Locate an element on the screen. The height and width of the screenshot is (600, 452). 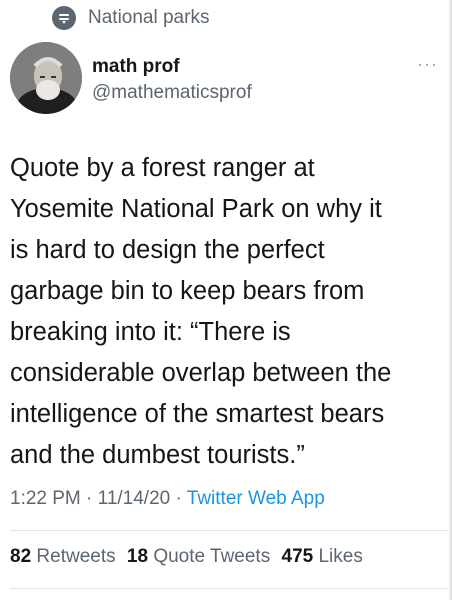
tweet-time: 1:22 PM is located at coordinates (45, 498).